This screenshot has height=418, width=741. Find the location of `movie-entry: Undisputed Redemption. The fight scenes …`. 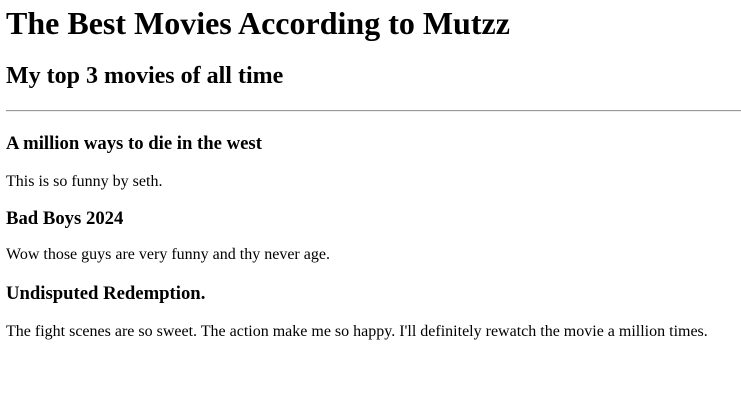

movie-entry: Undisputed Redemption. The fight scenes … is located at coordinates (370, 312).